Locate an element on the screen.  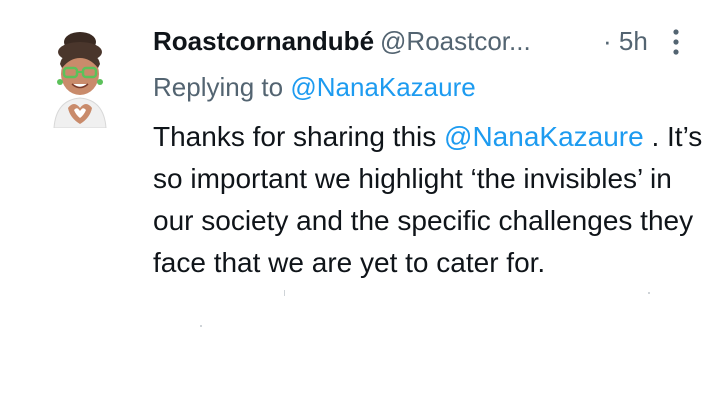
memoji-avatar-icon is located at coordinates (80, 80).